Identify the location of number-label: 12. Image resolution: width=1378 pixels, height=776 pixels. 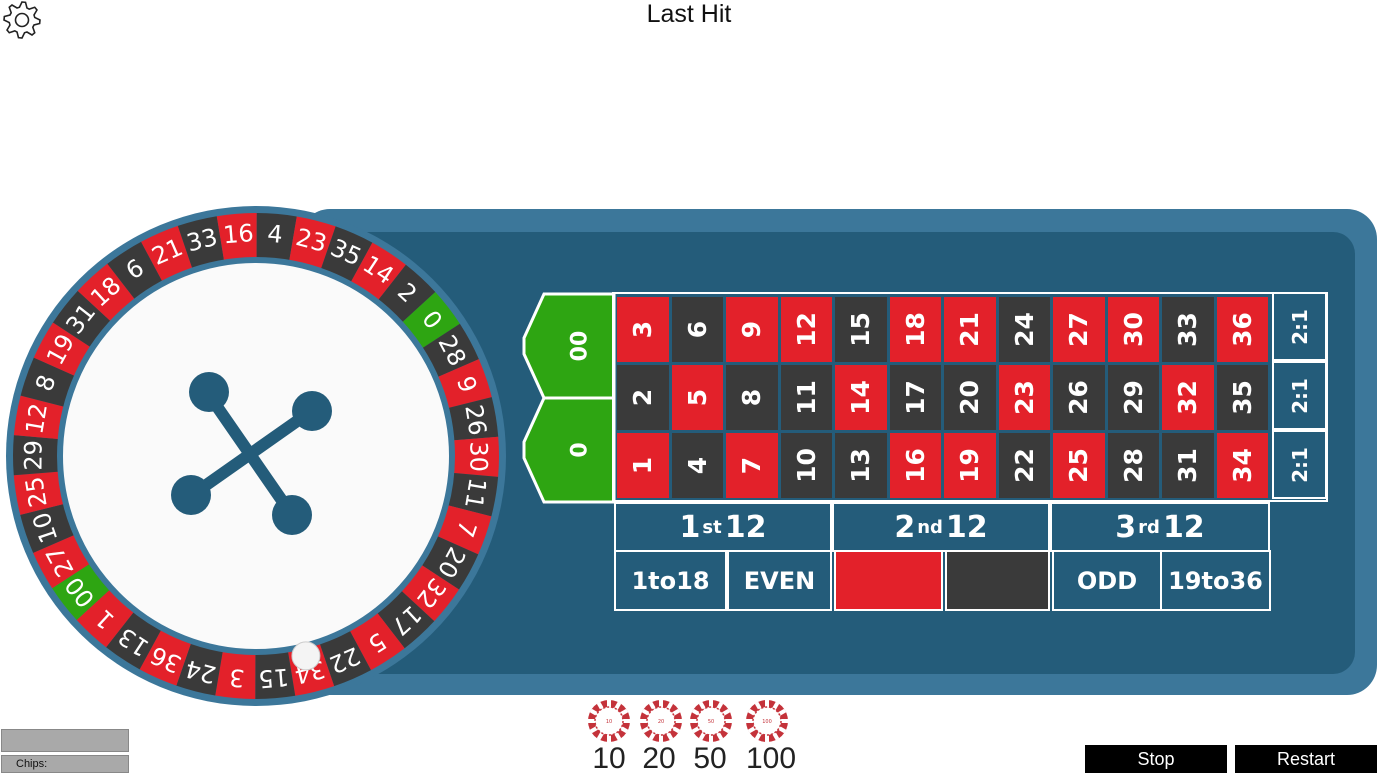
(806, 329).